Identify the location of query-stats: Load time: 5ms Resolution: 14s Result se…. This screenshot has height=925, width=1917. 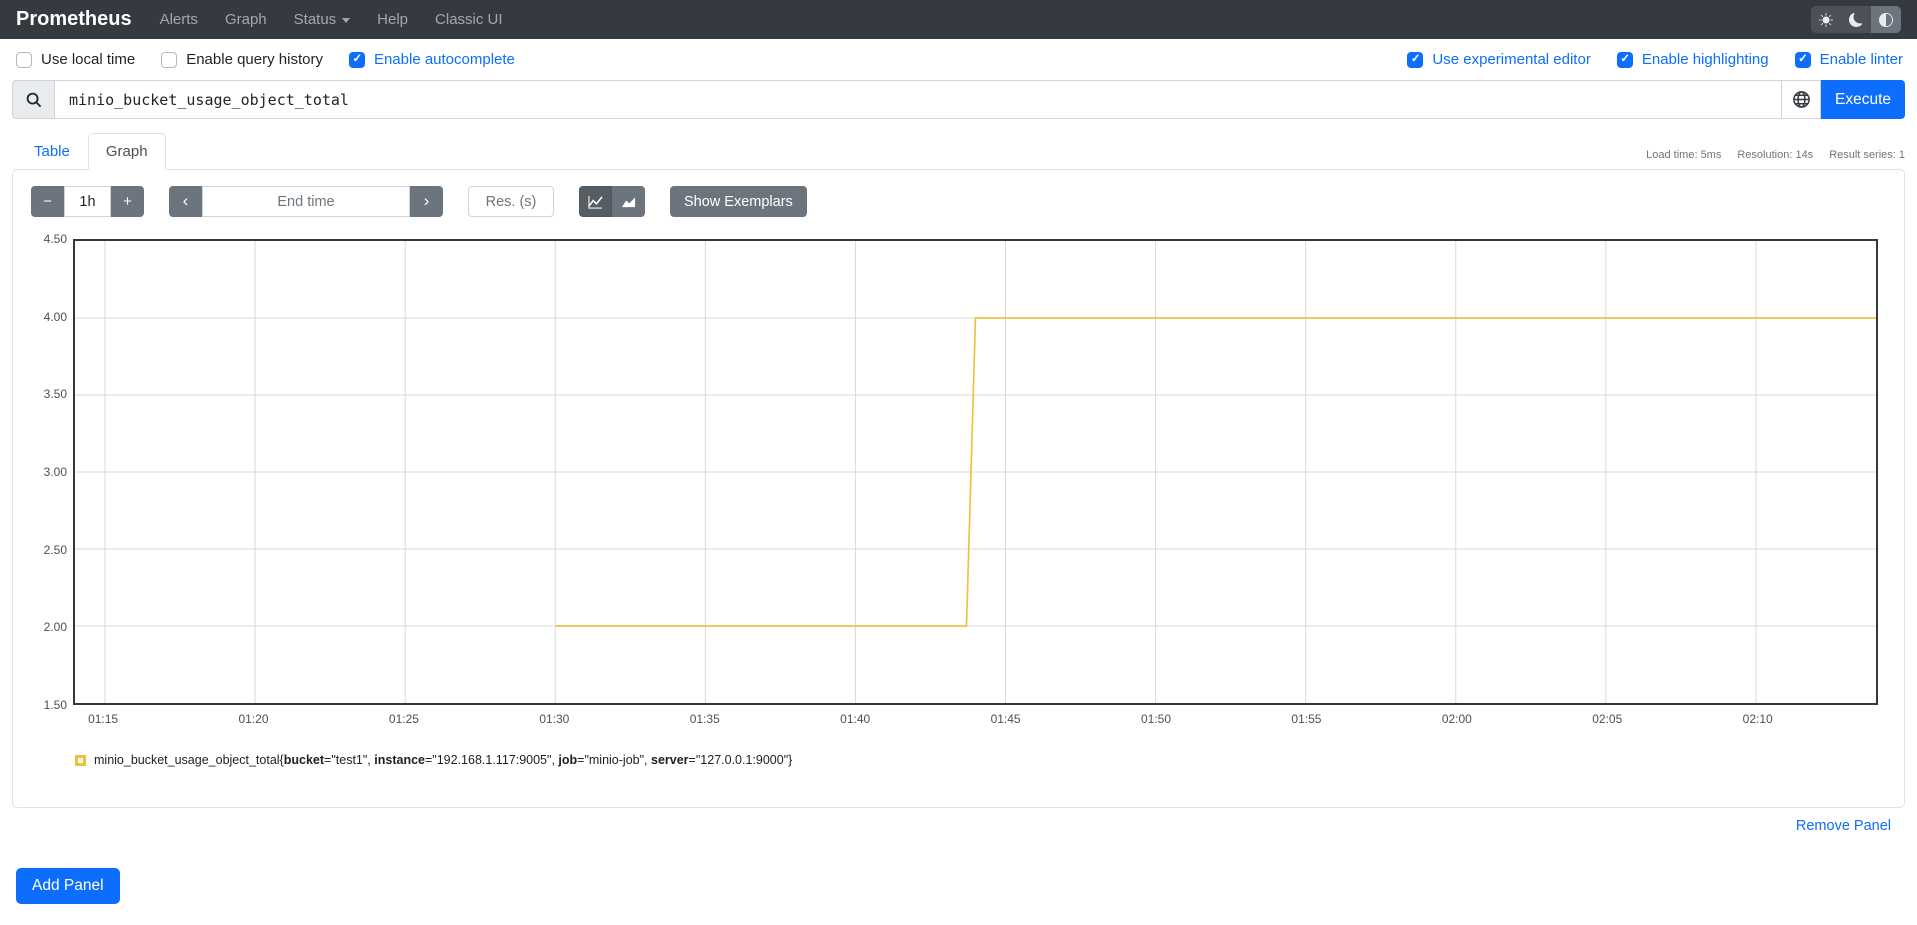
(1775, 159).